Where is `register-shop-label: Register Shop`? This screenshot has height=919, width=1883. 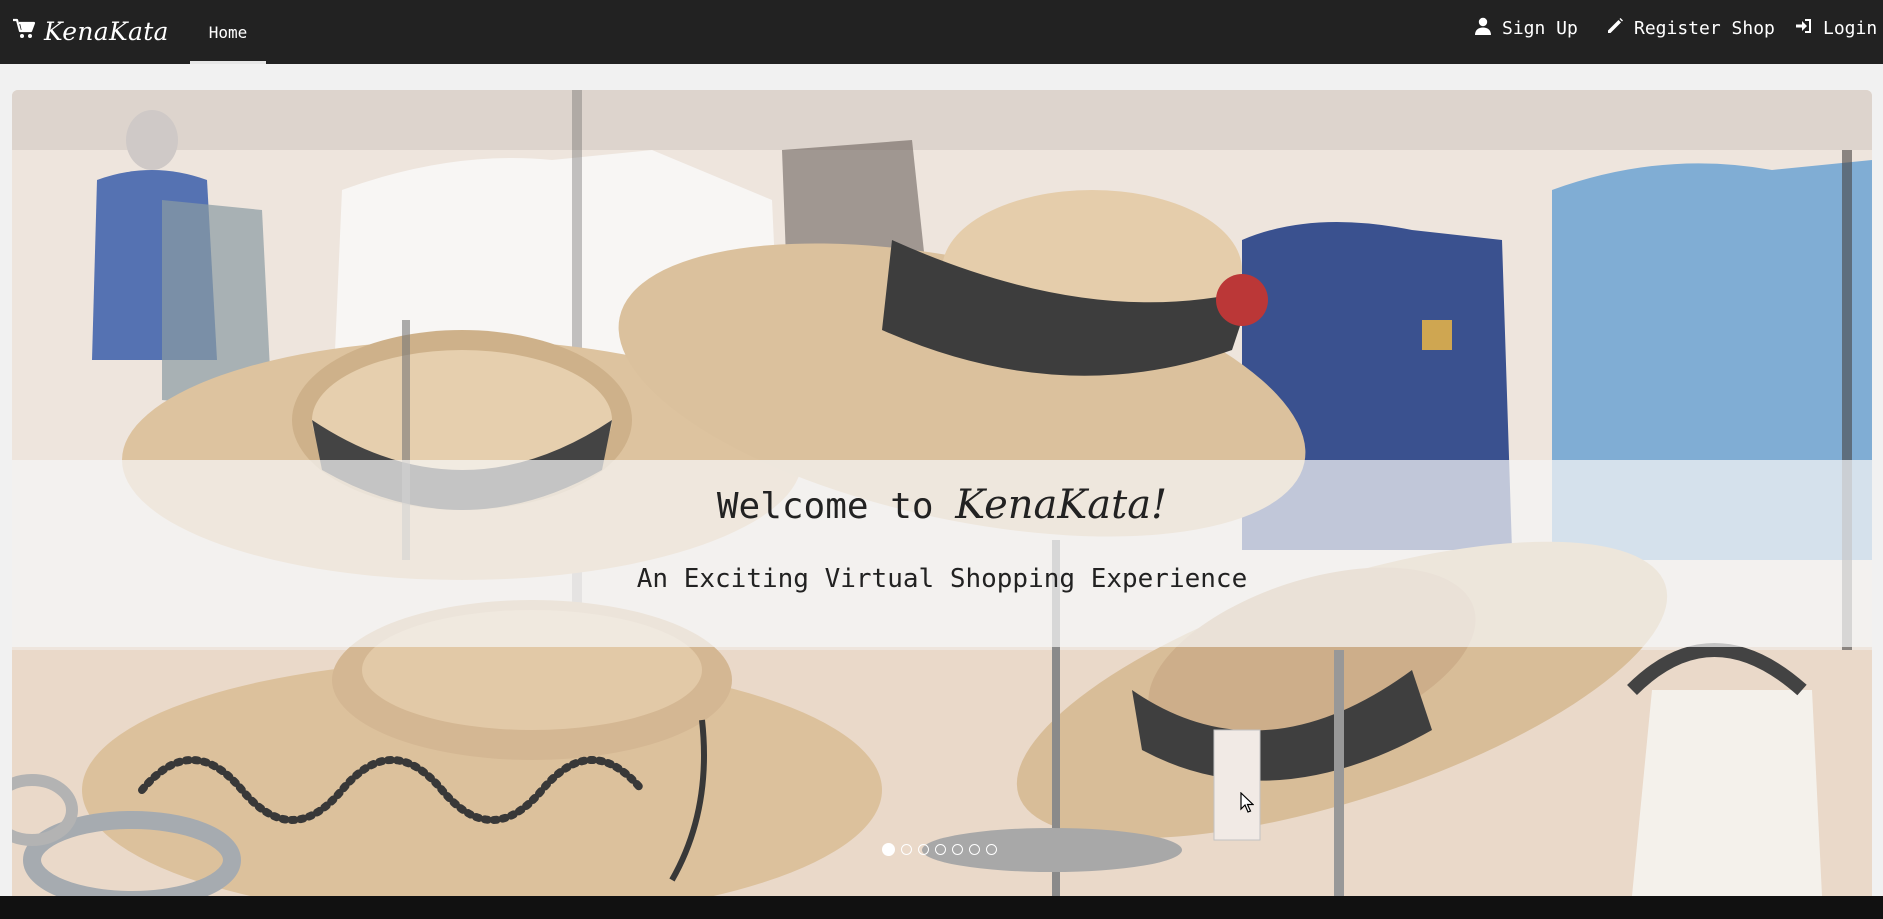
register-shop-label: Register Shop is located at coordinates (1704, 28).